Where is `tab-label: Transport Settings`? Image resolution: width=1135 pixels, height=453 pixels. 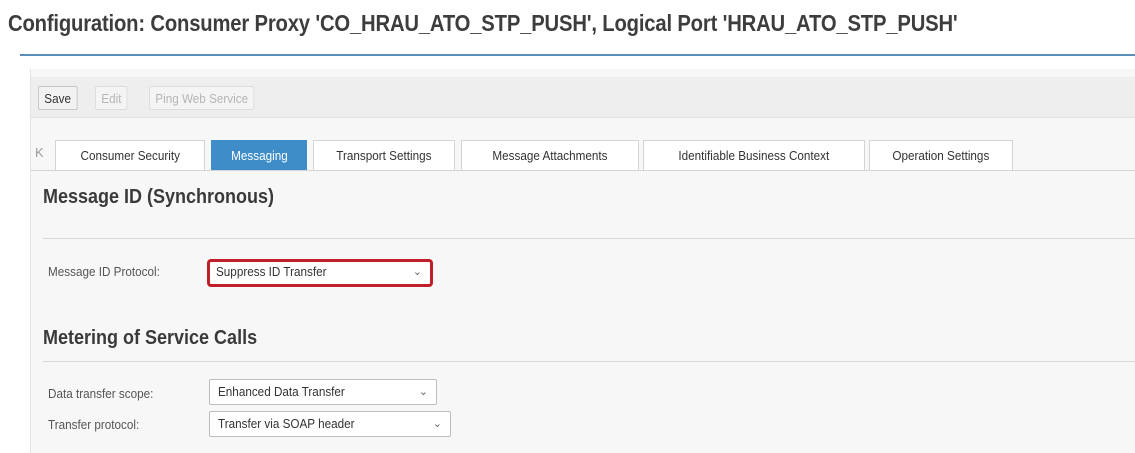 tab-label: Transport Settings is located at coordinates (384, 155).